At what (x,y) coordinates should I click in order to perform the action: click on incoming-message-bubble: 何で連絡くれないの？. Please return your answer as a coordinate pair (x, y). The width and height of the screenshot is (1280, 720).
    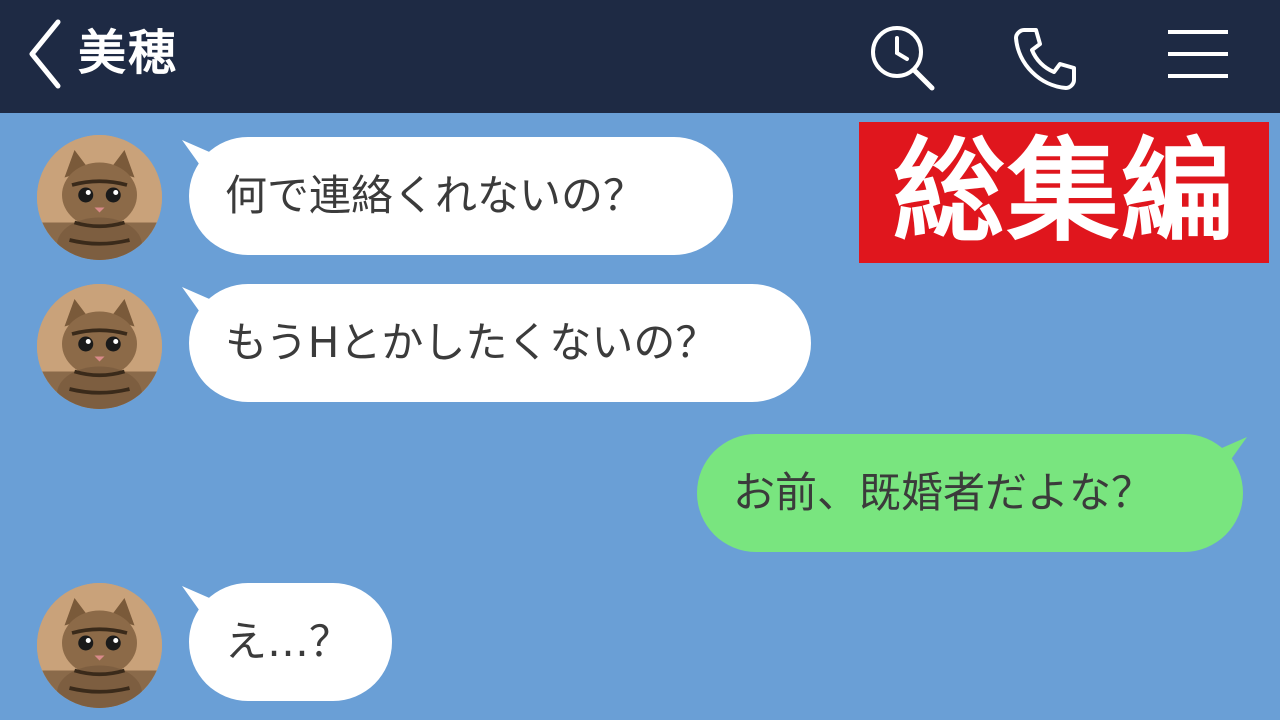
    Looking at the image, I should click on (461, 196).